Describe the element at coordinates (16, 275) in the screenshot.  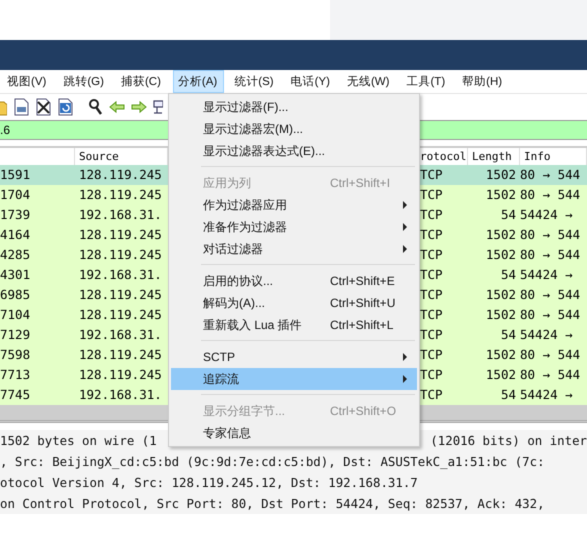
I see `table-cell-text: 4301` at that location.